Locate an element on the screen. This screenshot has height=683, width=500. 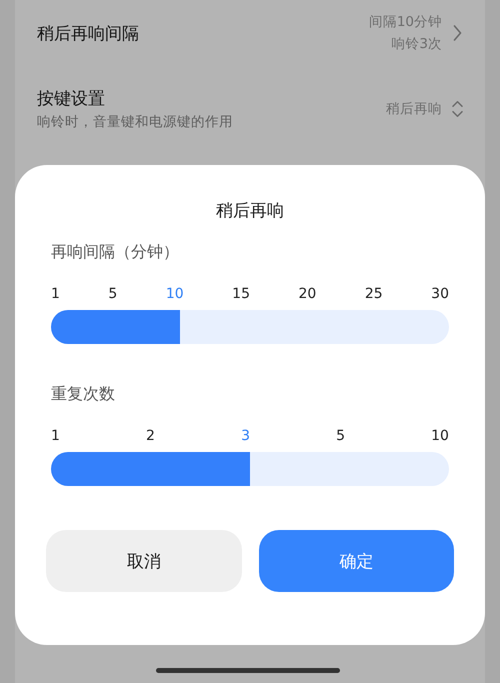
setting-description: 响铃时，音量键和电源键的作用 is located at coordinates (135, 122).